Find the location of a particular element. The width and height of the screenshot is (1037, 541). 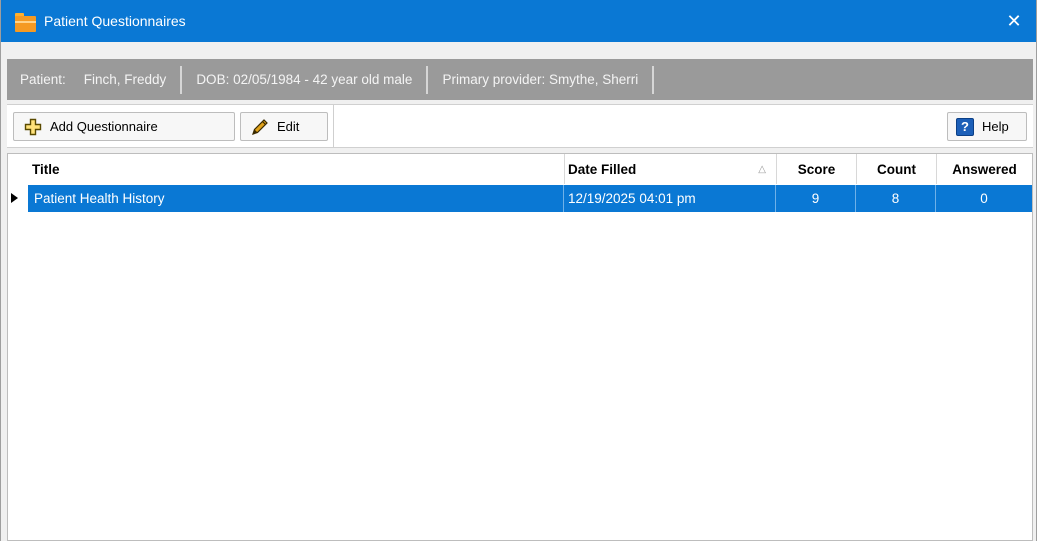

date-filled-header-label: Date Filled is located at coordinates (602, 169).